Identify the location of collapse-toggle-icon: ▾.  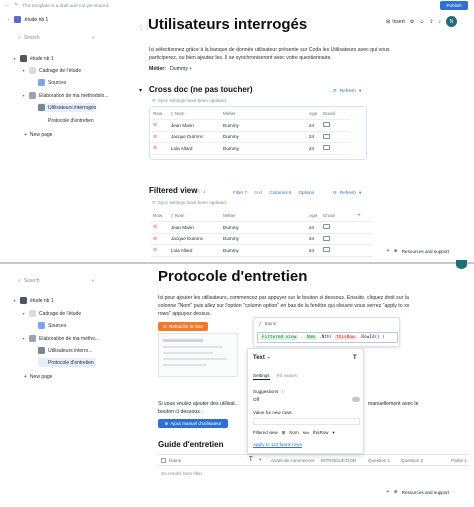
(140, 90).